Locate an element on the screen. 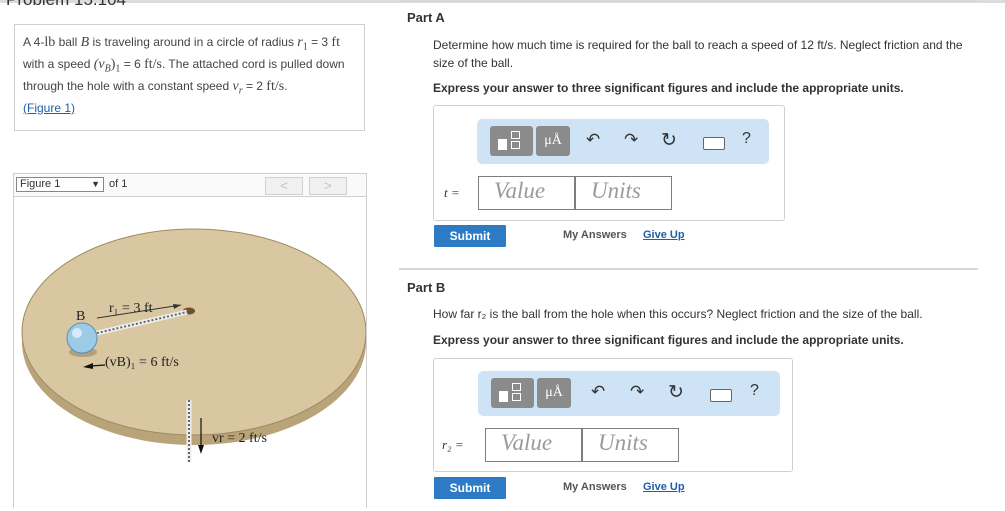  part-a-give-up-link: Give Up is located at coordinates (664, 235).